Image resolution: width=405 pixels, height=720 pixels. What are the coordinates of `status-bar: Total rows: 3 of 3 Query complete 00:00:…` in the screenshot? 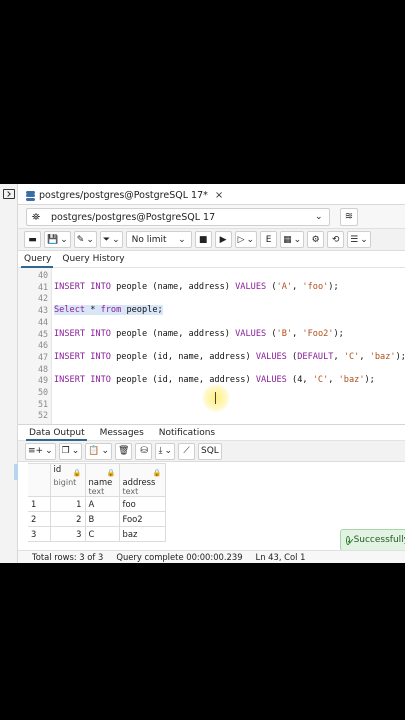 It's located at (211, 556).